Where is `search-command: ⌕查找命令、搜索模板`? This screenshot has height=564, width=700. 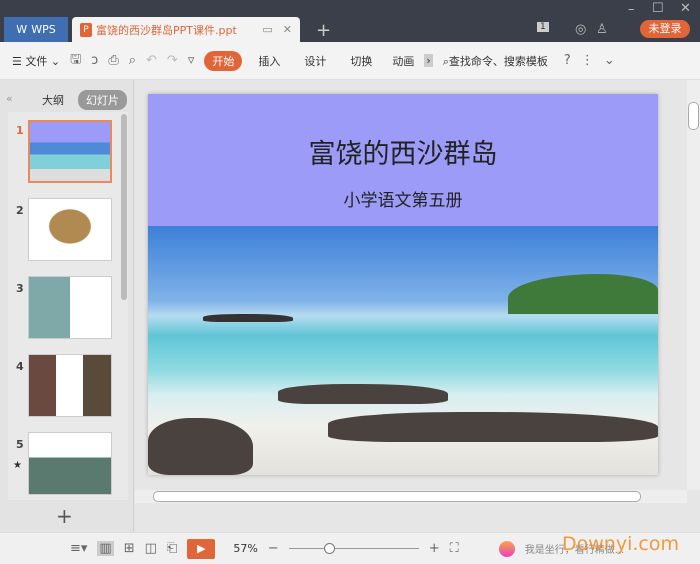 search-command: ⌕查找命令、搜索模板 is located at coordinates (495, 61).